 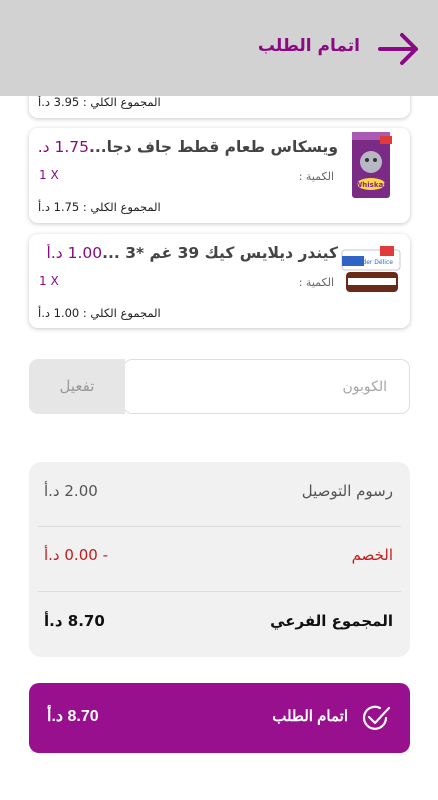 I want to click on kinder-delice-image: Kinder Délice, so click(x=371, y=269).